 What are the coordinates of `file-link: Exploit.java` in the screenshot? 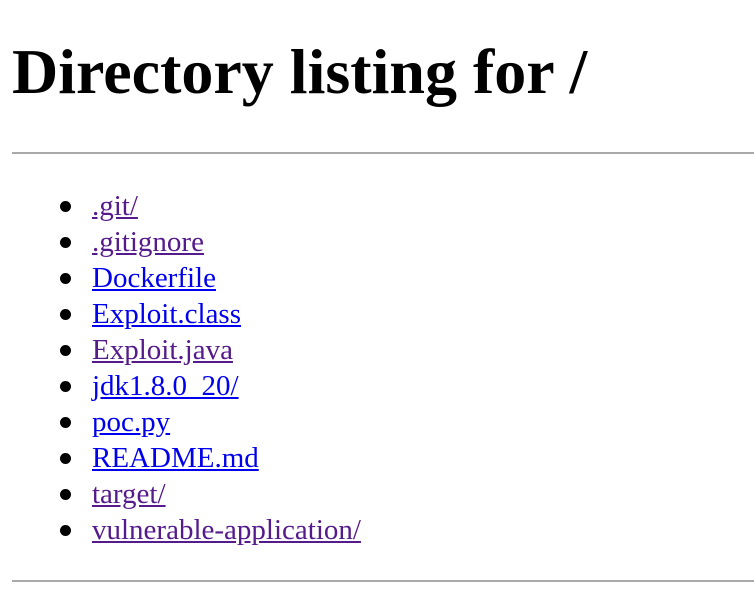 It's located at (162, 350).